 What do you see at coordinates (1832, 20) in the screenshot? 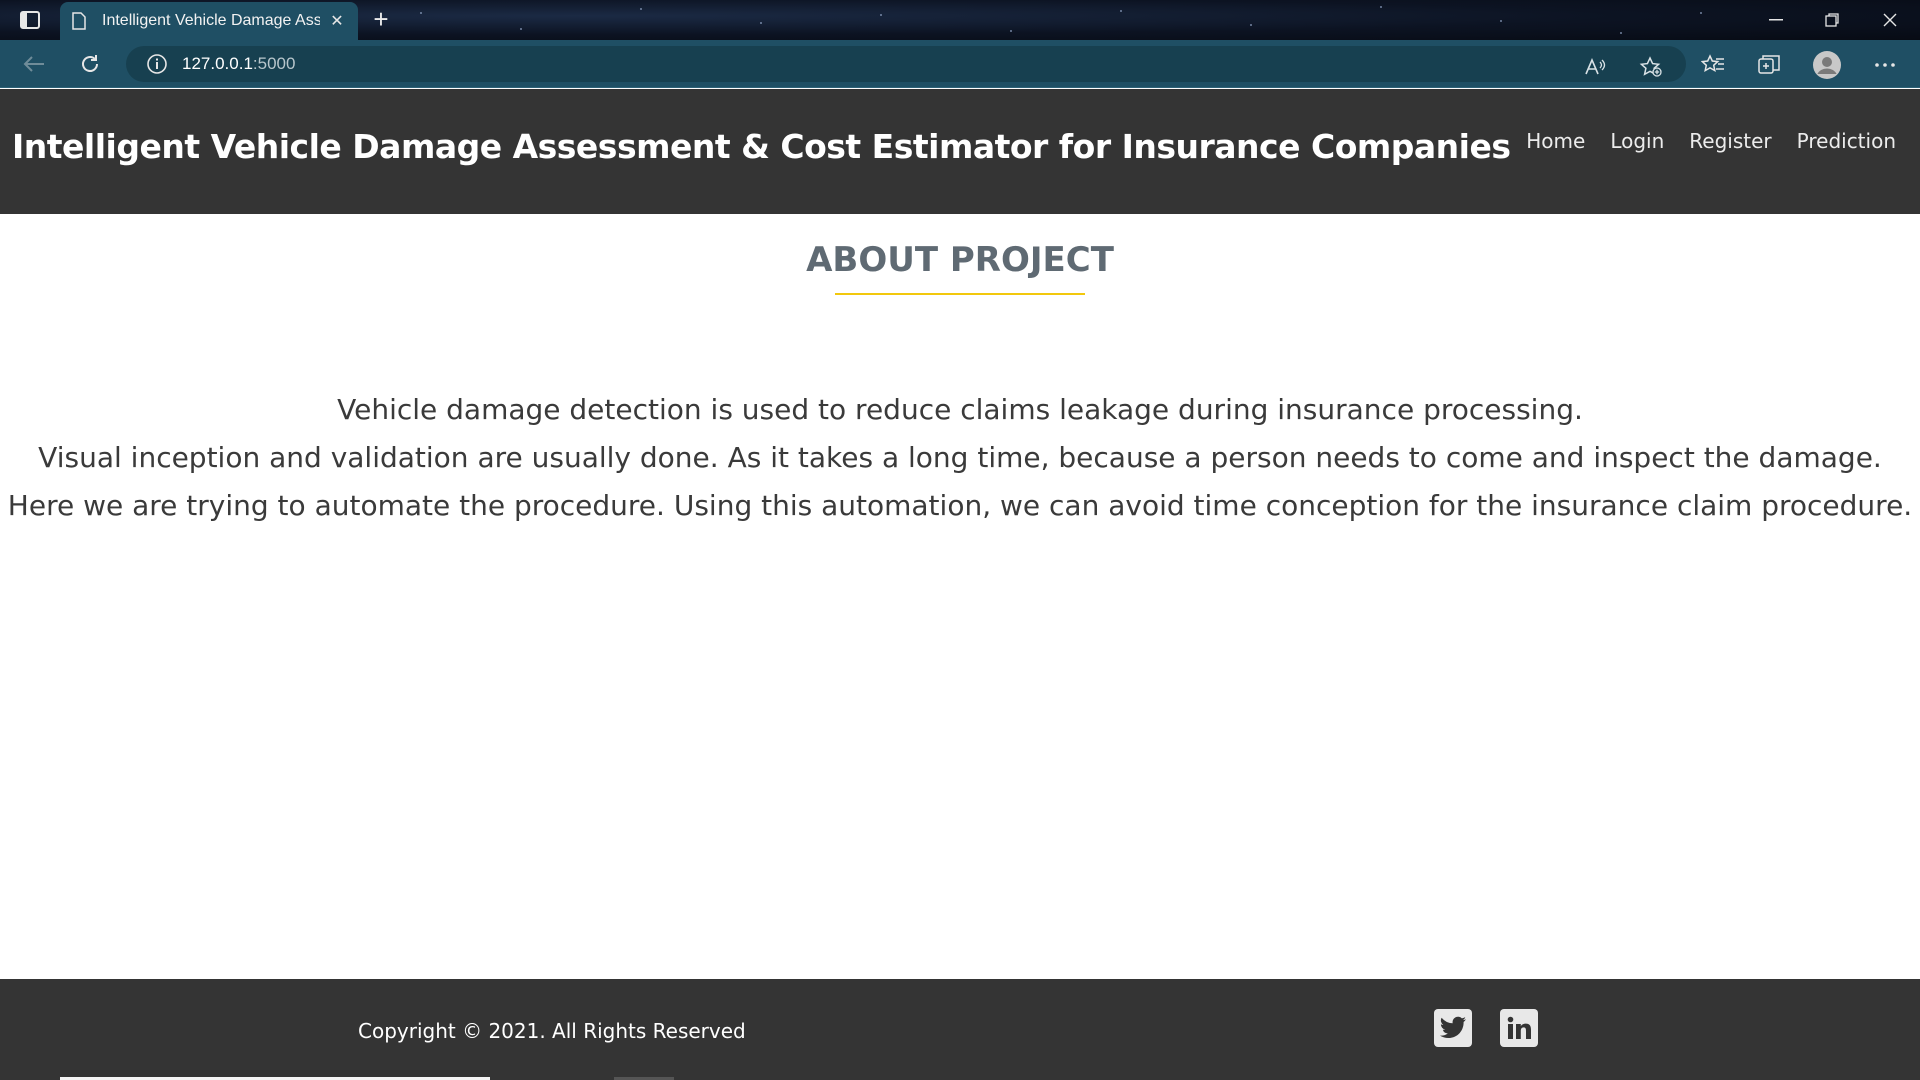
I see `restore-icon` at bounding box center [1832, 20].